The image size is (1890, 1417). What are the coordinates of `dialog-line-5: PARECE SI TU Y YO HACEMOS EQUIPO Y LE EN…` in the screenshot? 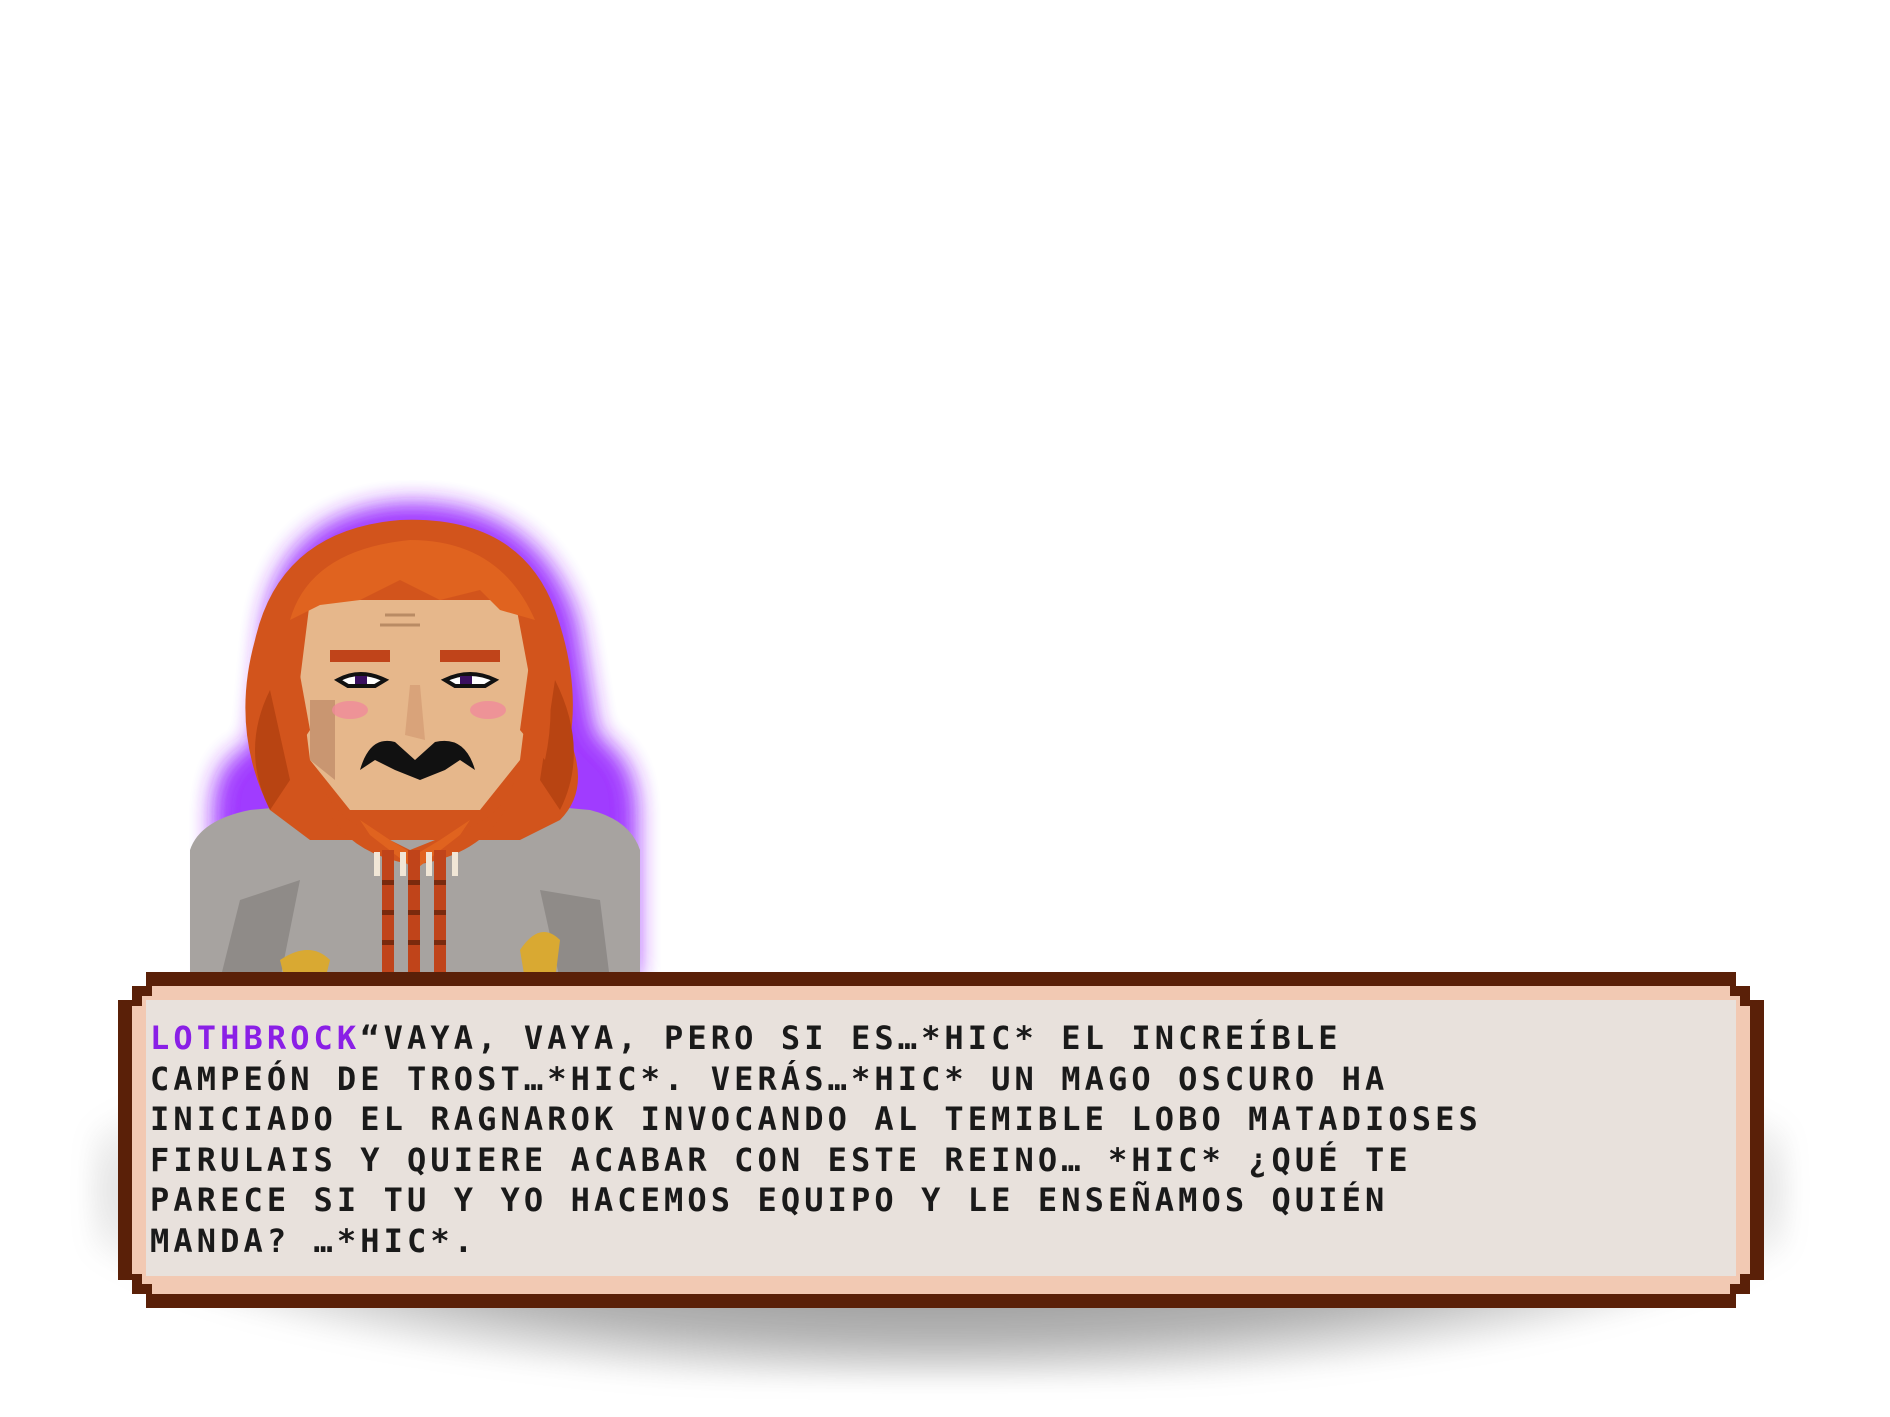 It's located at (769, 1200).